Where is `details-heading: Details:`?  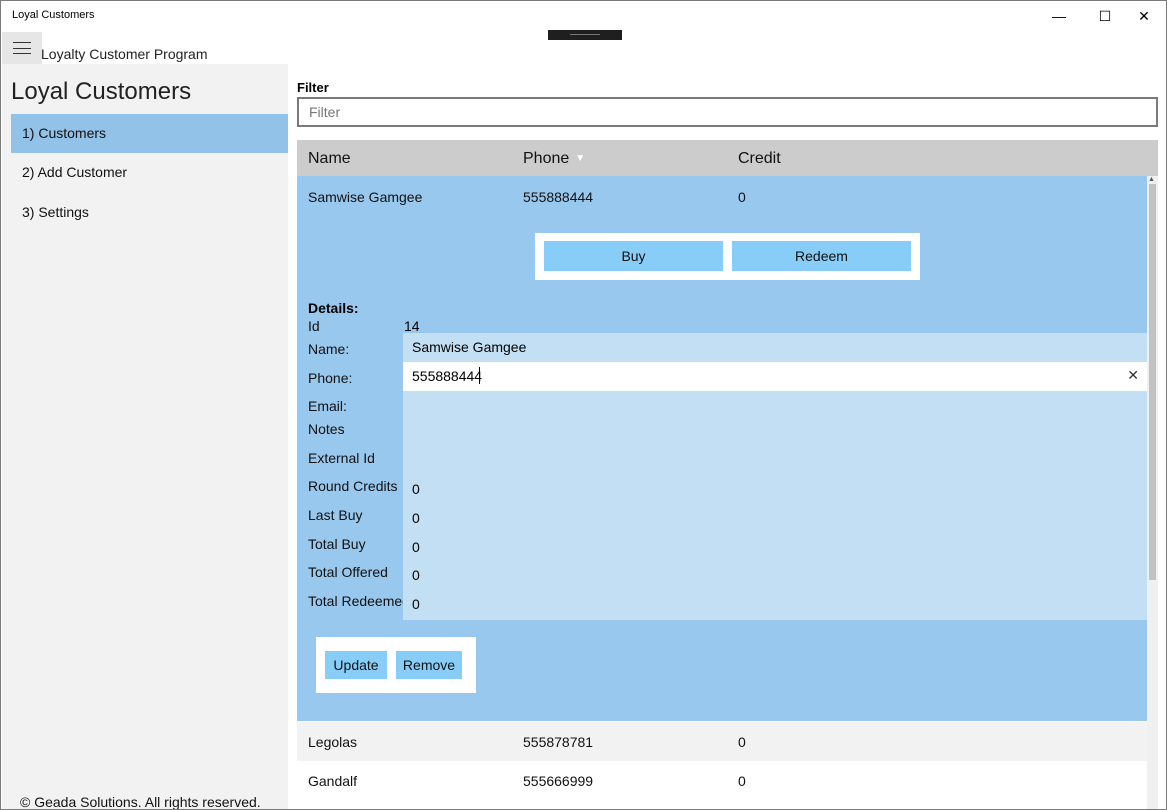
details-heading: Details: is located at coordinates (333, 308).